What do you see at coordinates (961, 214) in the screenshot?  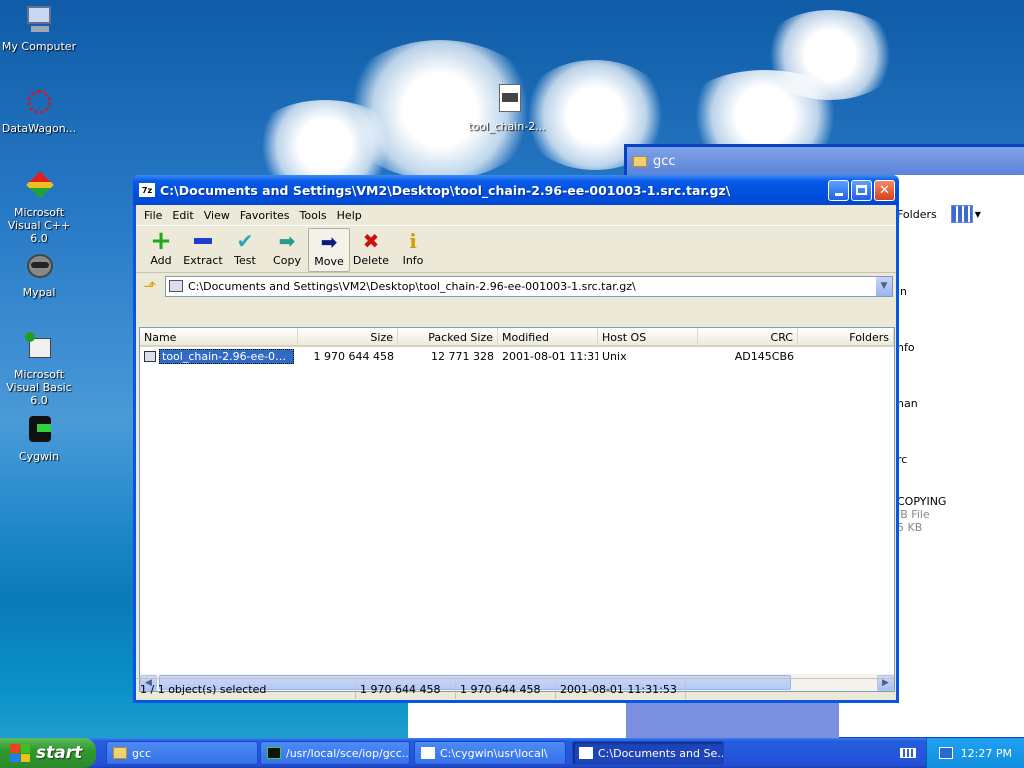 I see `views-icon` at bounding box center [961, 214].